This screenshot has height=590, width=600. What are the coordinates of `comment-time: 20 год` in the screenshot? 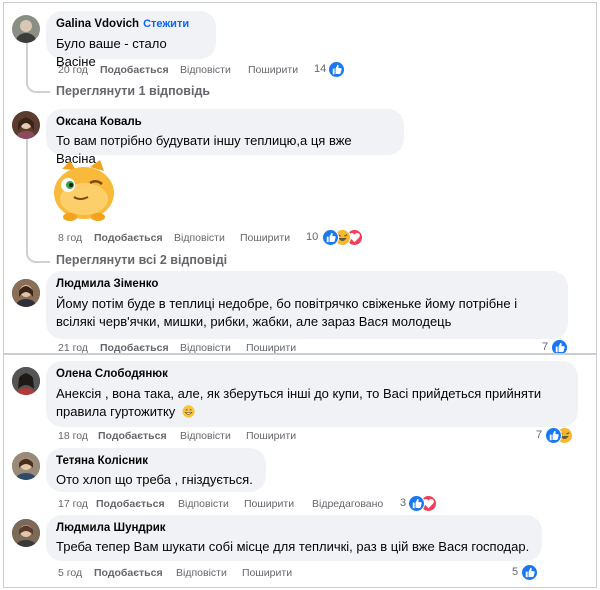 It's located at (73, 70).